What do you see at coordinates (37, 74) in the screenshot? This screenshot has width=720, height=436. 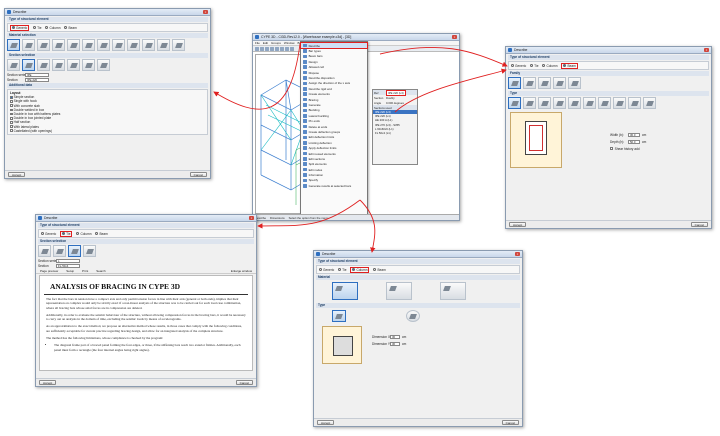 I see `section-series-select: IPE` at bounding box center [37, 74].